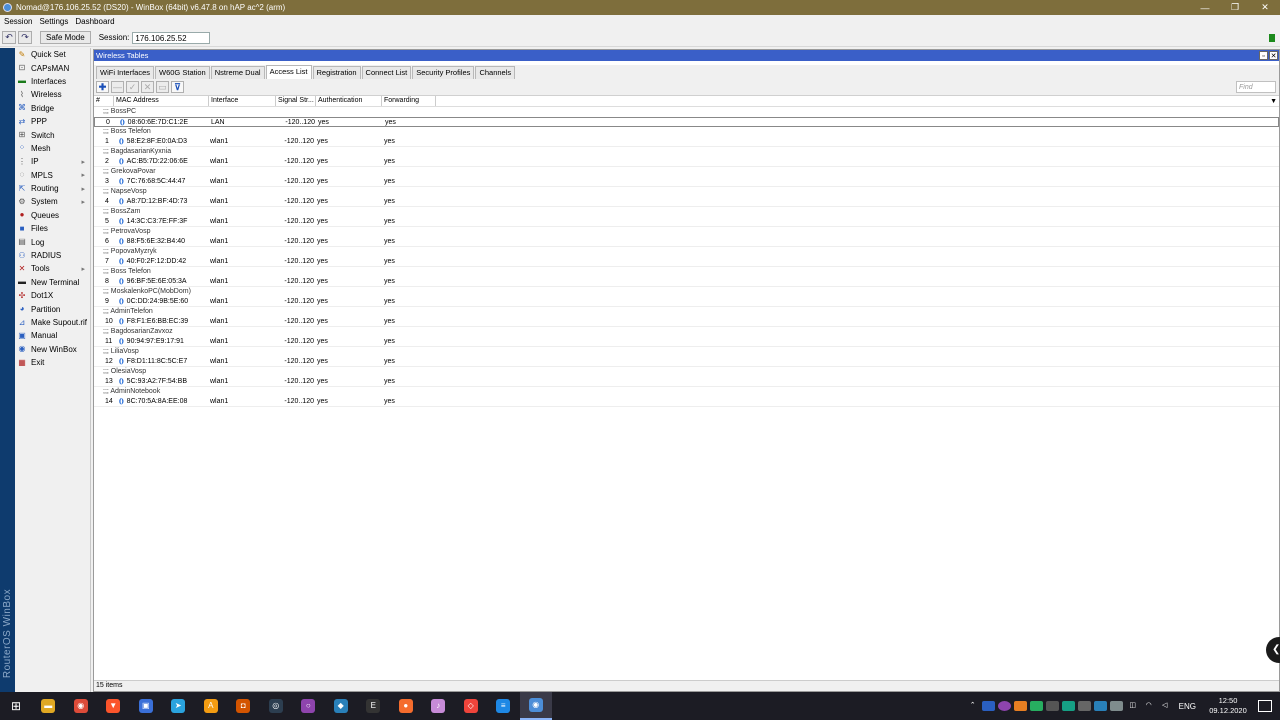  I want to click on taskbar-app-button: ◇, so click(471, 706).